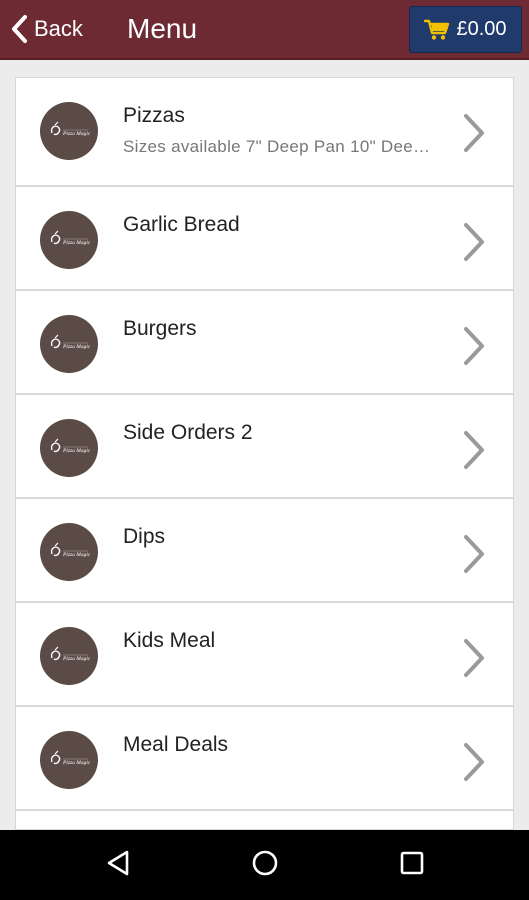 The width and height of the screenshot is (529, 900). I want to click on menu-item-row: Pizza Magic Dips, so click(264, 551).